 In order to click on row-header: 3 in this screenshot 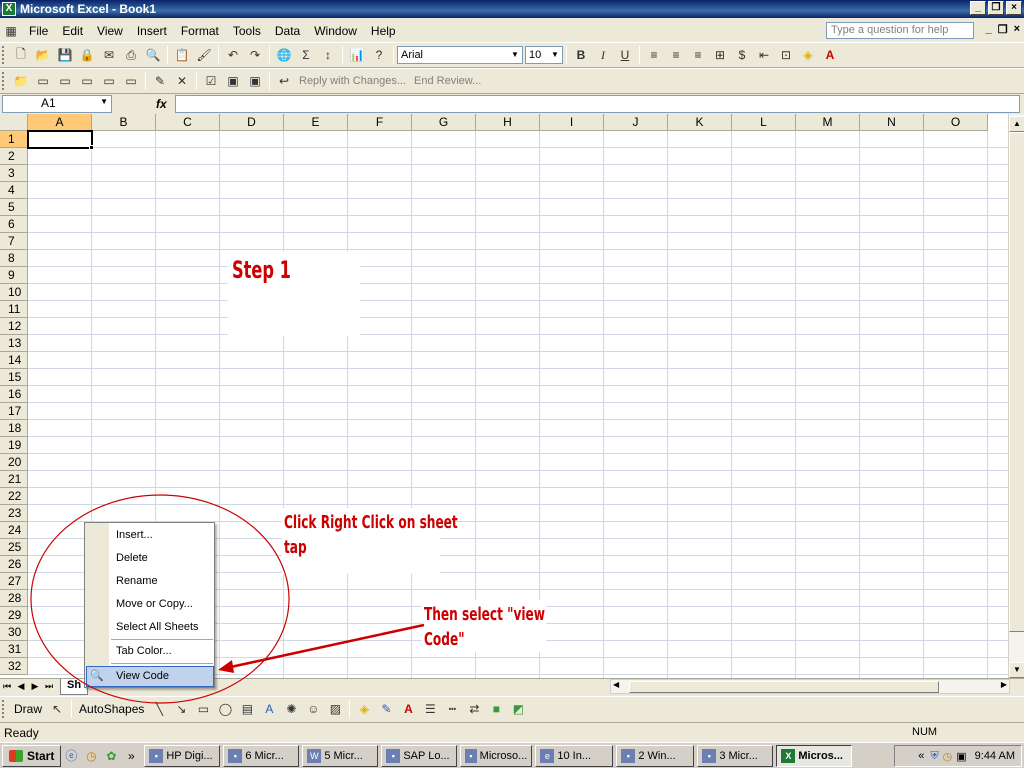, I will do `click(14, 173)`.